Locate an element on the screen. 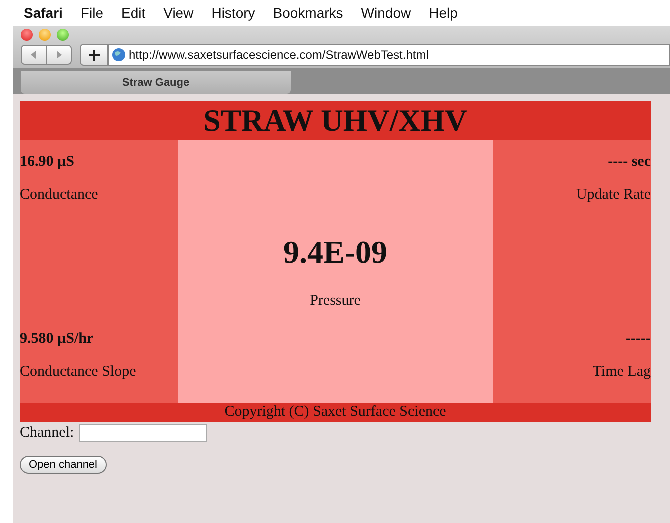  globe-icon is located at coordinates (119, 55).